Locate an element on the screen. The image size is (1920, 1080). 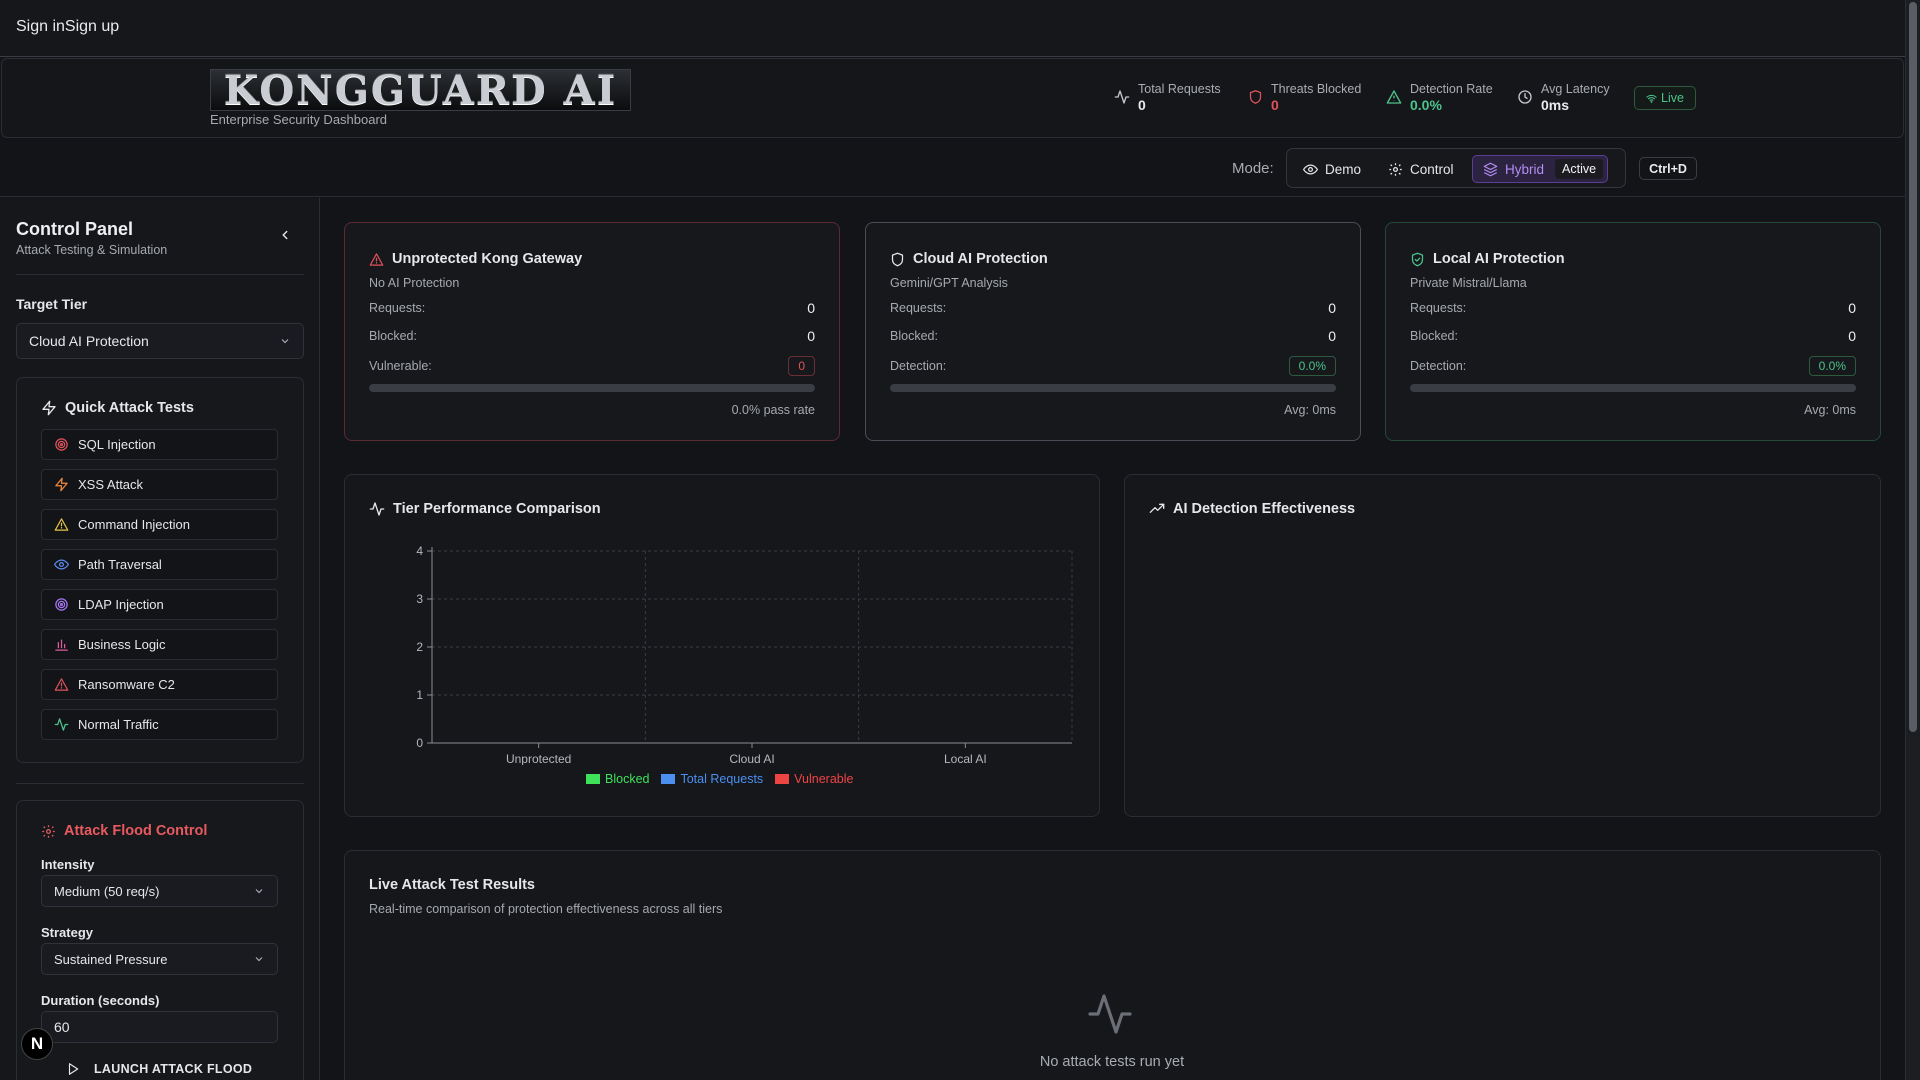
stat-label: Total Requests is located at coordinates (1179, 89).